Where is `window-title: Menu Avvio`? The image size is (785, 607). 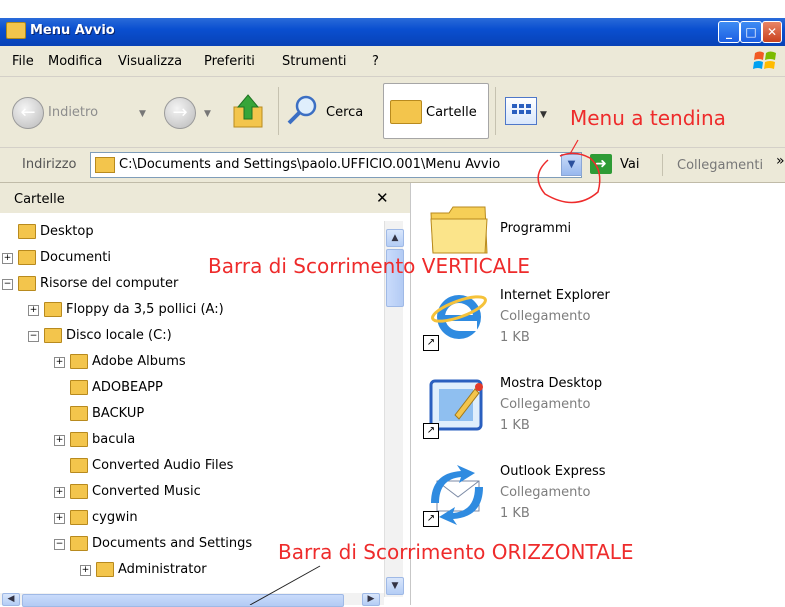 window-title: Menu Avvio is located at coordinates (72, 30).